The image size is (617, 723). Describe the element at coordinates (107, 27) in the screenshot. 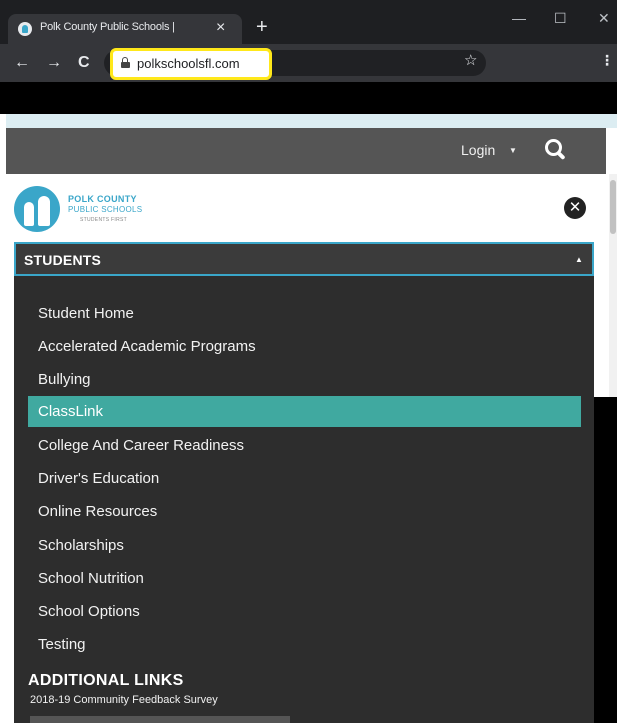

I see `tab-title: Polk County Public Schools |` at that location.